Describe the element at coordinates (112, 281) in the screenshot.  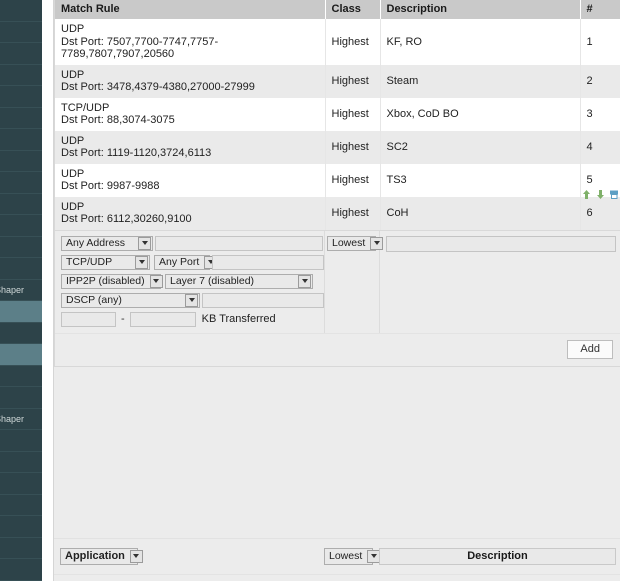
I see `ipp2p-select: IPP2P (disabled)` at that location.